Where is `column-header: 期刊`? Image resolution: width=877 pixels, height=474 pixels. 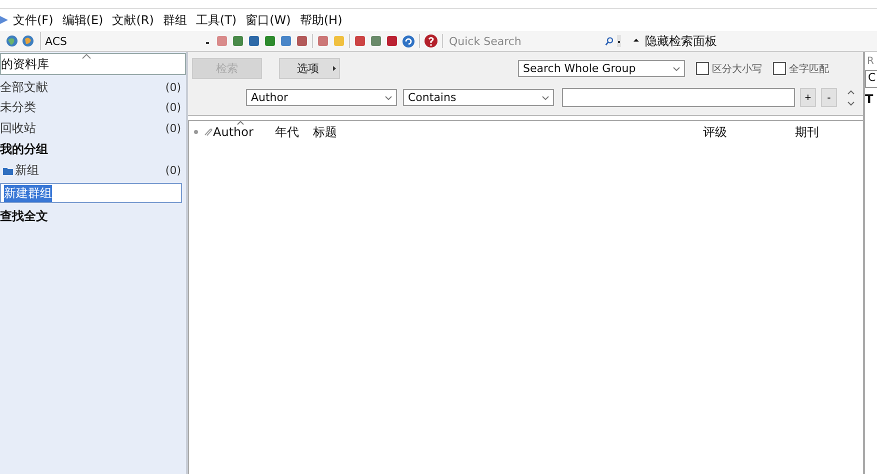
column-header: 期刊 is located at coordinates (822, 132).